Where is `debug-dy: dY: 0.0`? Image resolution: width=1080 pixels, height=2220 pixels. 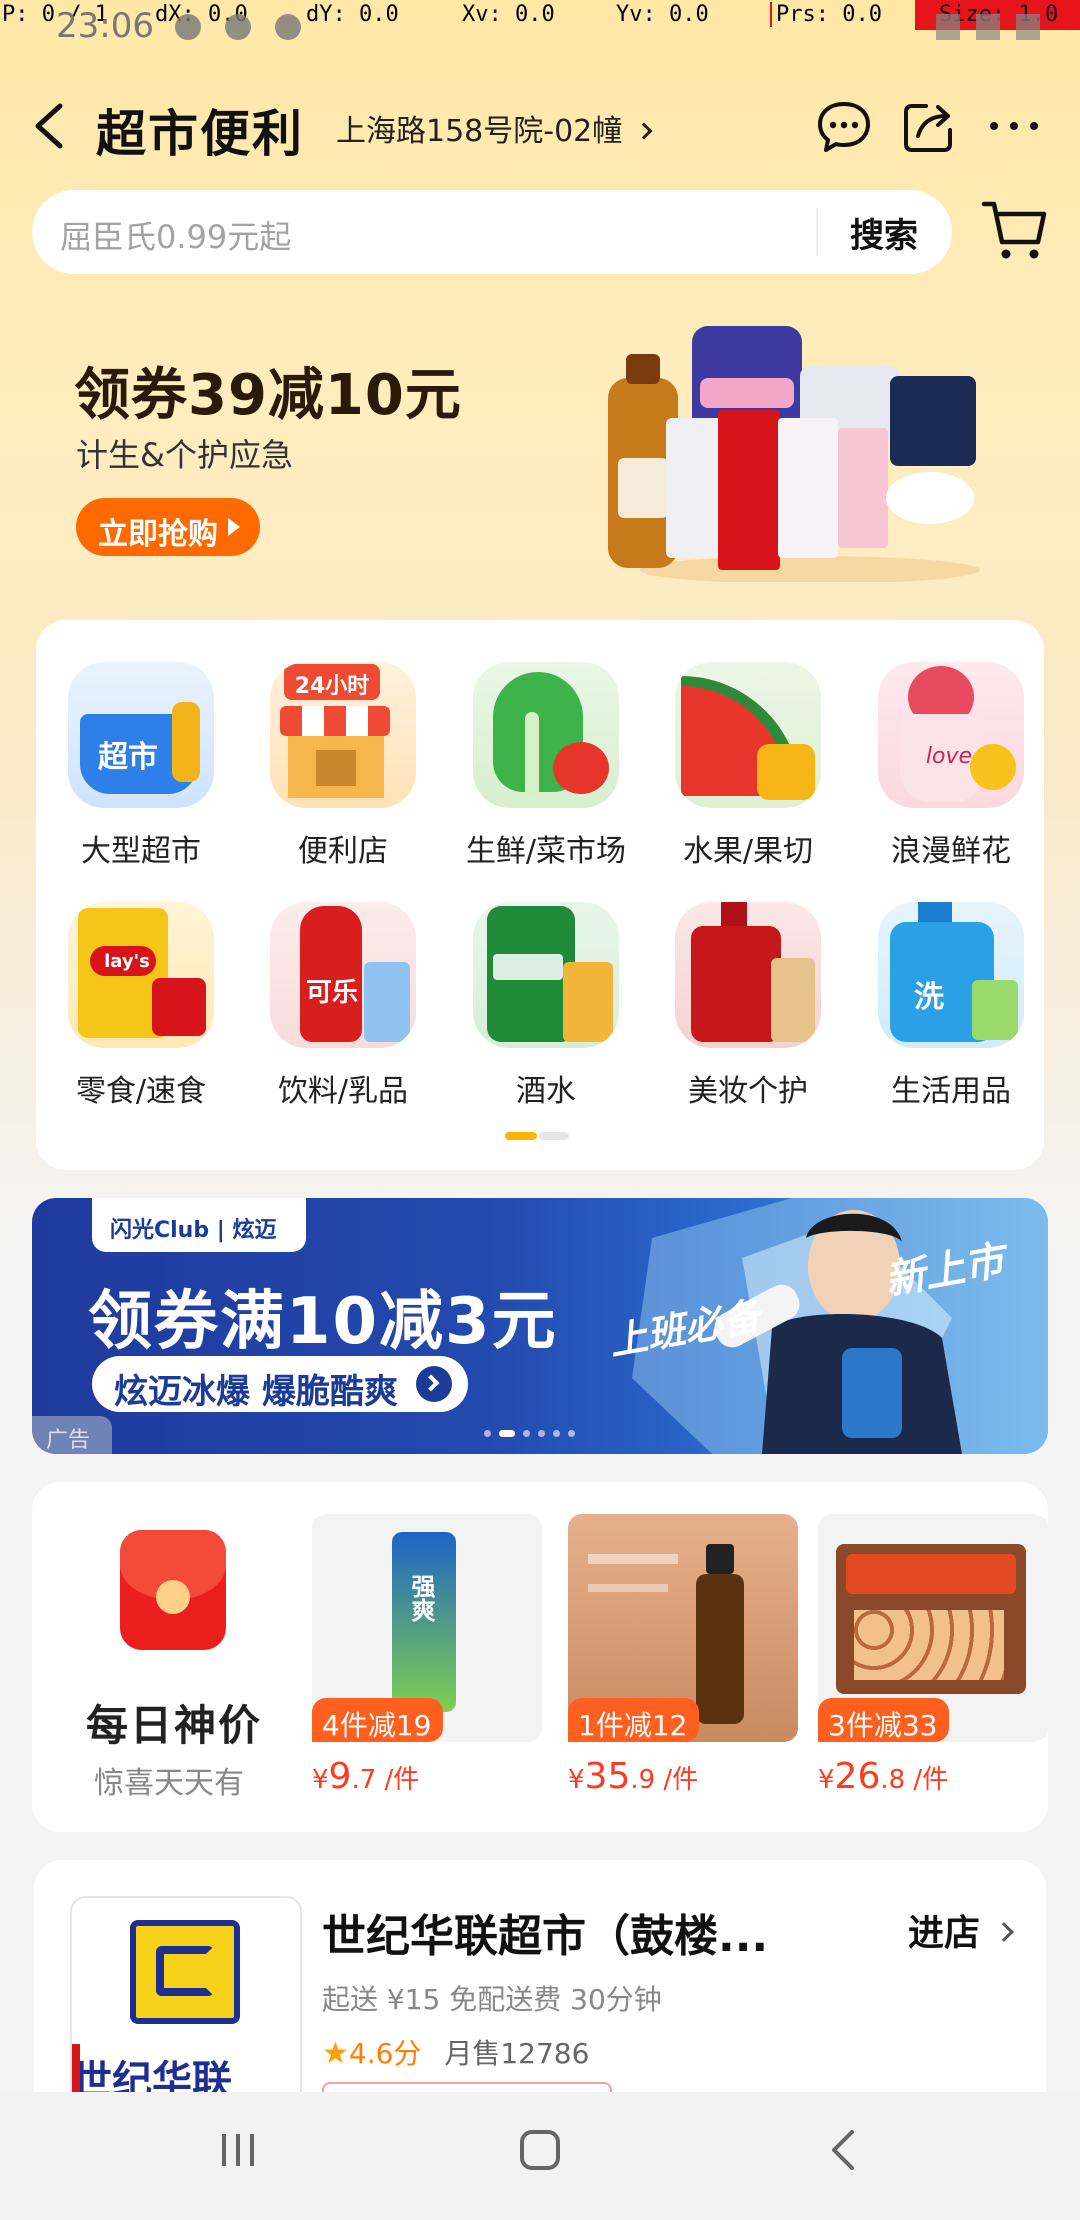
debug-dy: dY: 0.0 is located at coordinates (352, 14).